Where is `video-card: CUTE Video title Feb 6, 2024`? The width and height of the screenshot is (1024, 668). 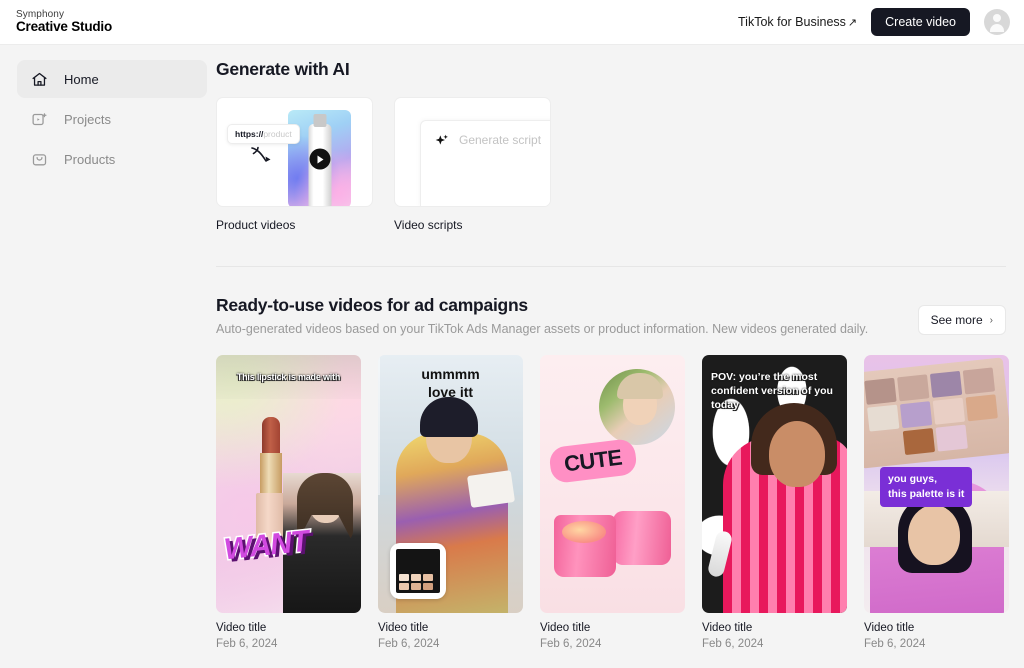 video-card: CUTE Video title Feb 6, 2024 is located at coordinates (612, 502).